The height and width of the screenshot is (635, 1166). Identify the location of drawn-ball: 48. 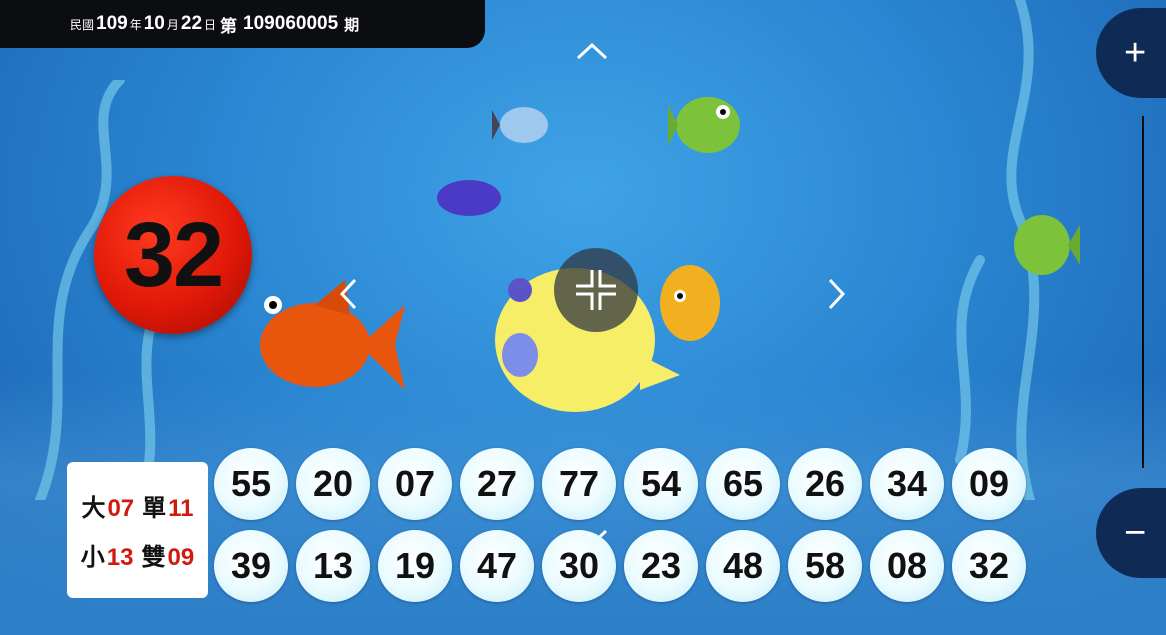
(743, 566).